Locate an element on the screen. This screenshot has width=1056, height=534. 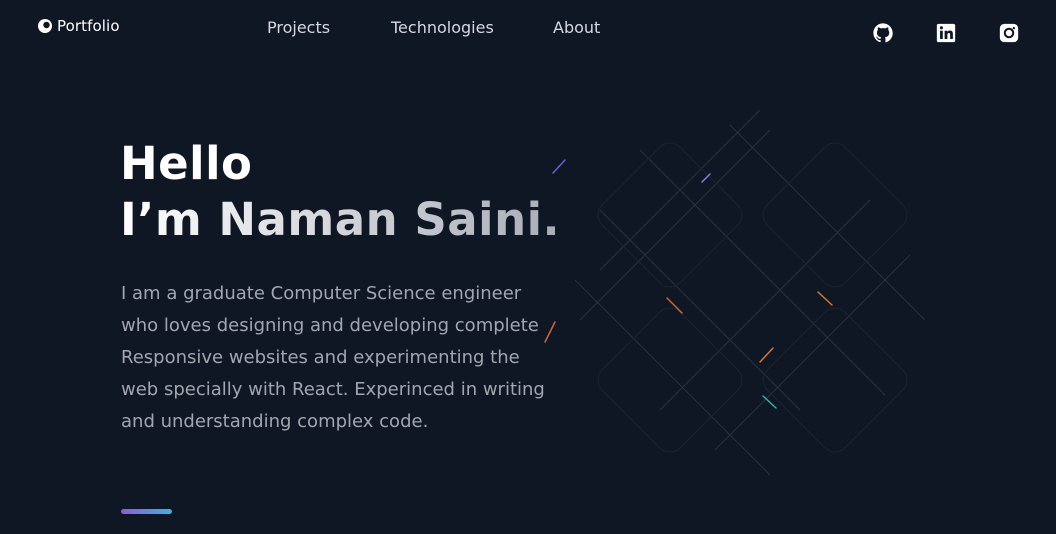
nav-link-technologies: Technologies is located at coordinates (442, 27).